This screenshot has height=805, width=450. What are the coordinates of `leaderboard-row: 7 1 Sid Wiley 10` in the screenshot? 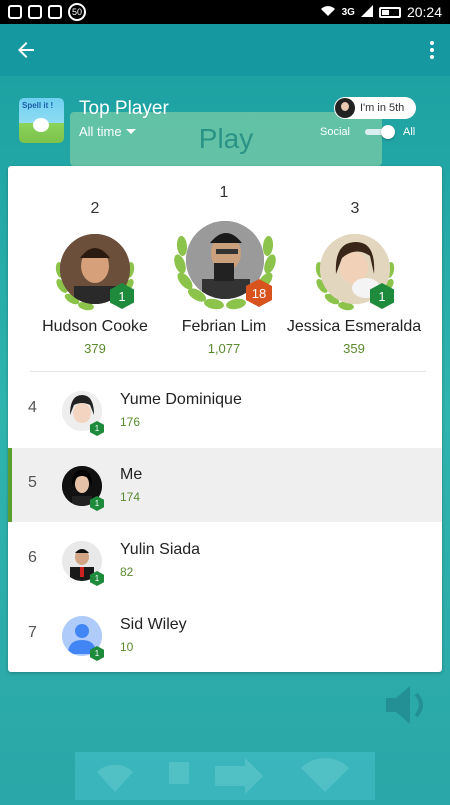 It's located at (225, 635).